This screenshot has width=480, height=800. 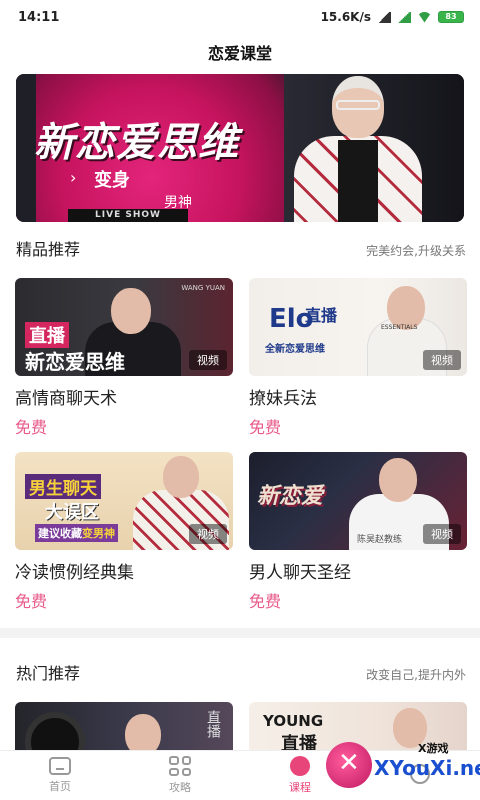 I want to click on tab-home: 首页, so click(x=60, y=775).